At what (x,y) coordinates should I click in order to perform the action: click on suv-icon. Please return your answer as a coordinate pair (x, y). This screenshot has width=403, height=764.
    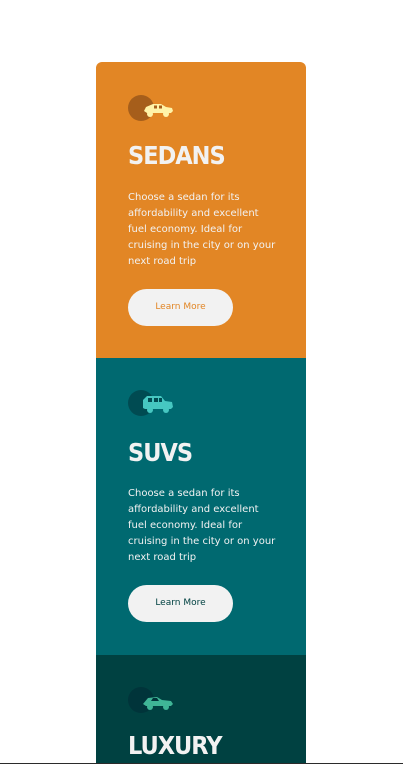
    Looking at the image, I should click on (152, 404).